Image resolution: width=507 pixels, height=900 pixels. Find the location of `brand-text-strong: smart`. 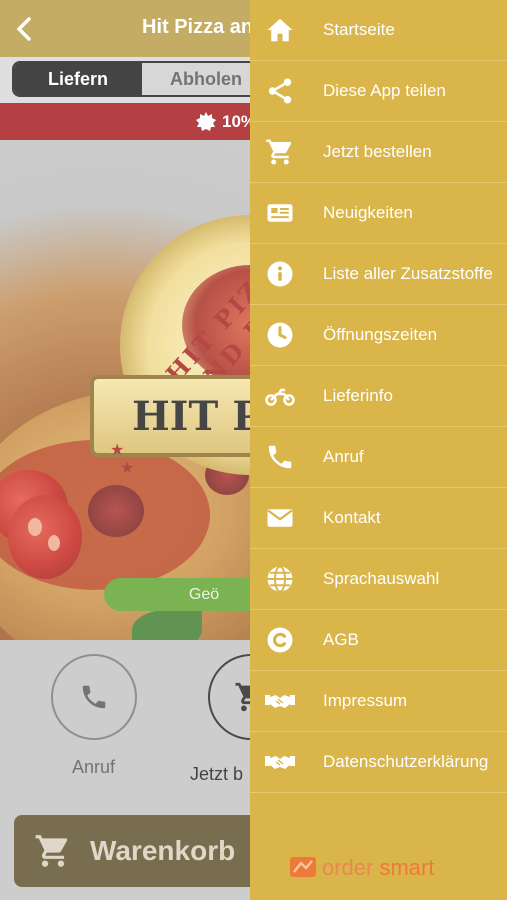

brand-text-strong: smart is located at coordinates (407, 867).